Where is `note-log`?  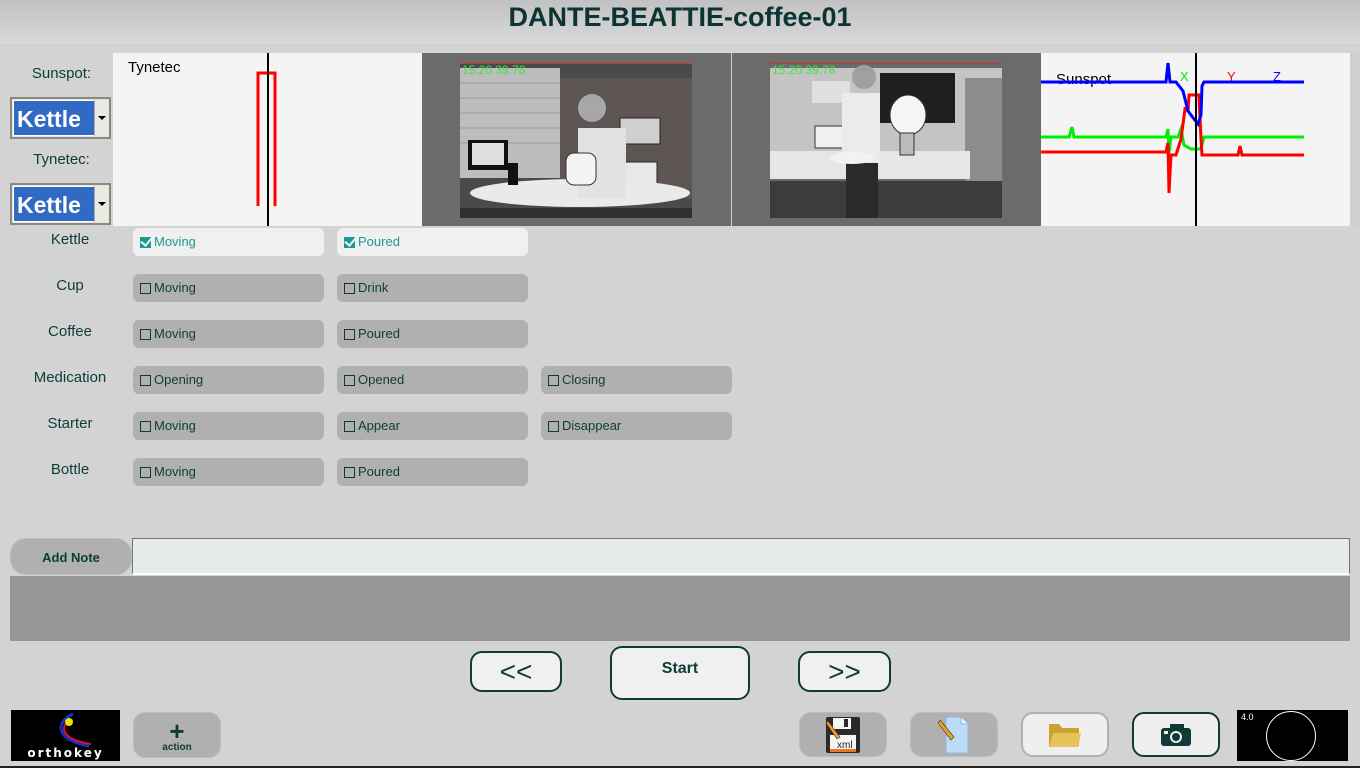
note-log is located at coordinates (680, 608).